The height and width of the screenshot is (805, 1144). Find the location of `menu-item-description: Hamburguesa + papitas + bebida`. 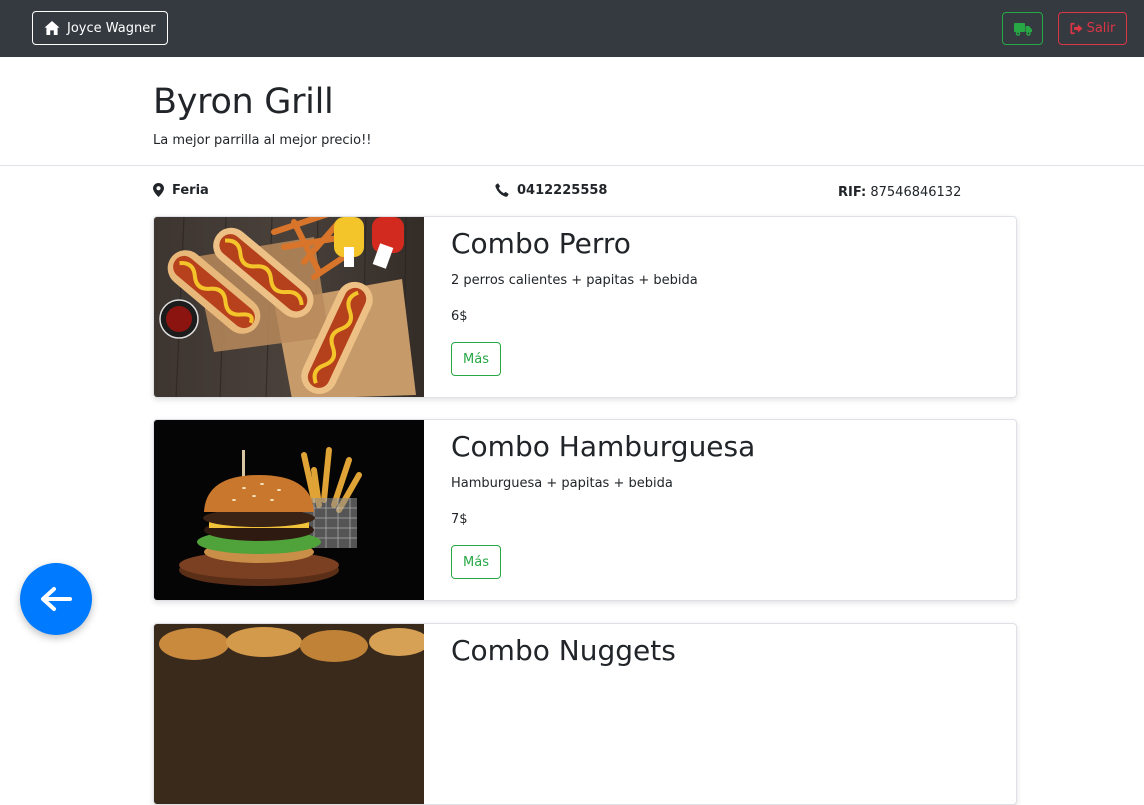

menu-item-description: Hamburguesa + papitas + bebida is located at coordinates (562, 483).